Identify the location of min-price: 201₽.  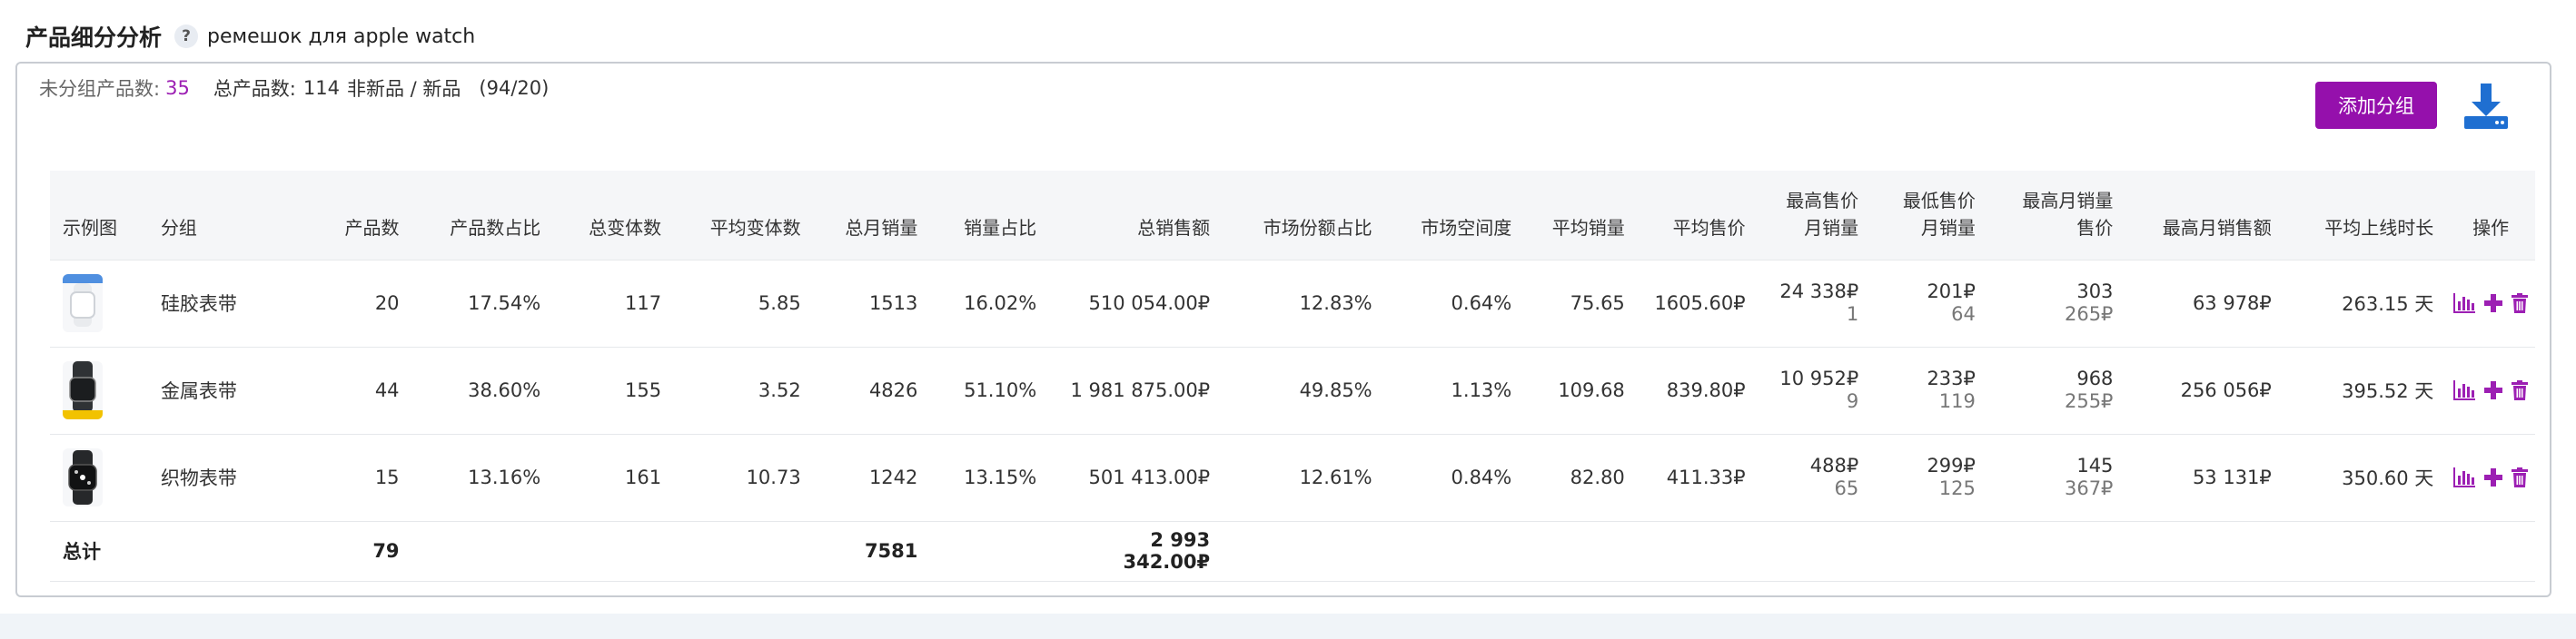
(1952, 291).